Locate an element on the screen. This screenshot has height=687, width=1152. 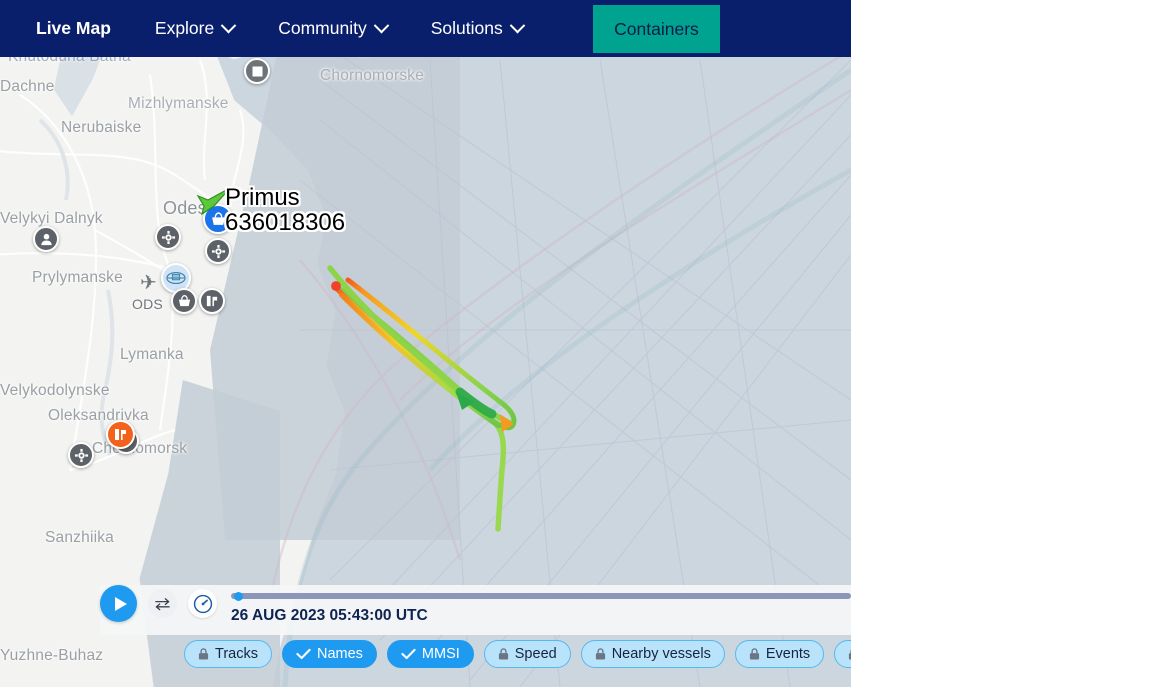
nav-explore: Explore is located at coordinates (195, 28).